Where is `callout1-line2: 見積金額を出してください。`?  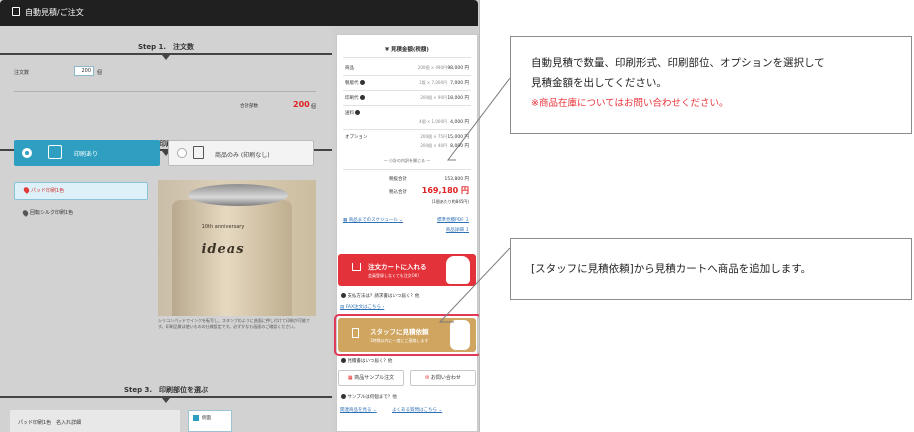
callout1-line2: 見積金額を出してください。 is located at coordinates (599, 83).